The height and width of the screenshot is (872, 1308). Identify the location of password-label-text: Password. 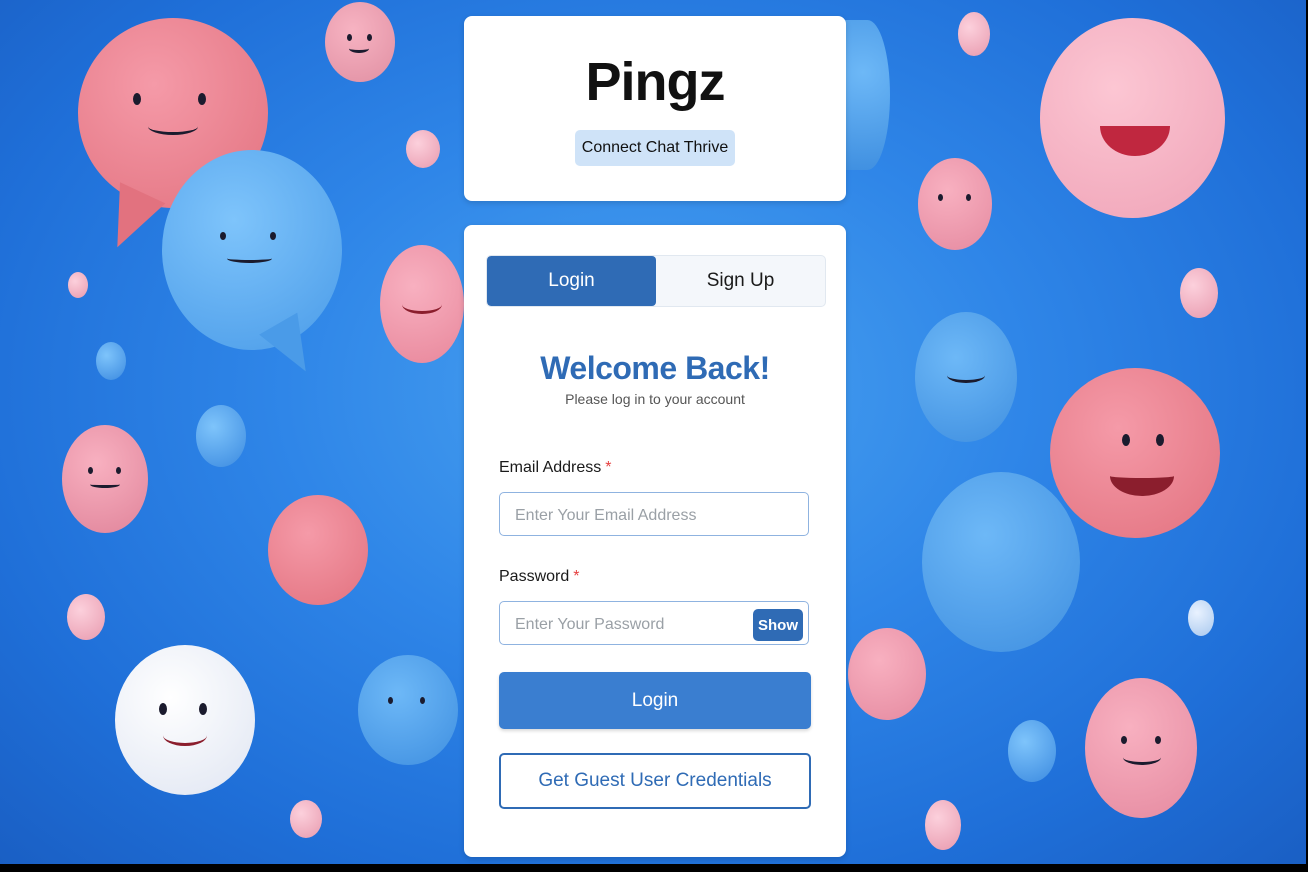
(534, 576).